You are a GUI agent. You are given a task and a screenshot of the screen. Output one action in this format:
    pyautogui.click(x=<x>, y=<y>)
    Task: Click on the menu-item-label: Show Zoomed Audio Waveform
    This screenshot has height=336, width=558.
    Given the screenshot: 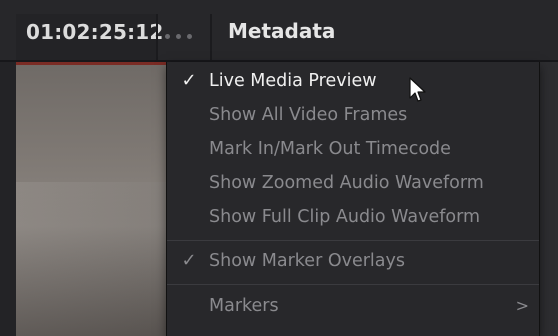 What is the action you would take?
    pyautogui.click(x=346, y=183)
    